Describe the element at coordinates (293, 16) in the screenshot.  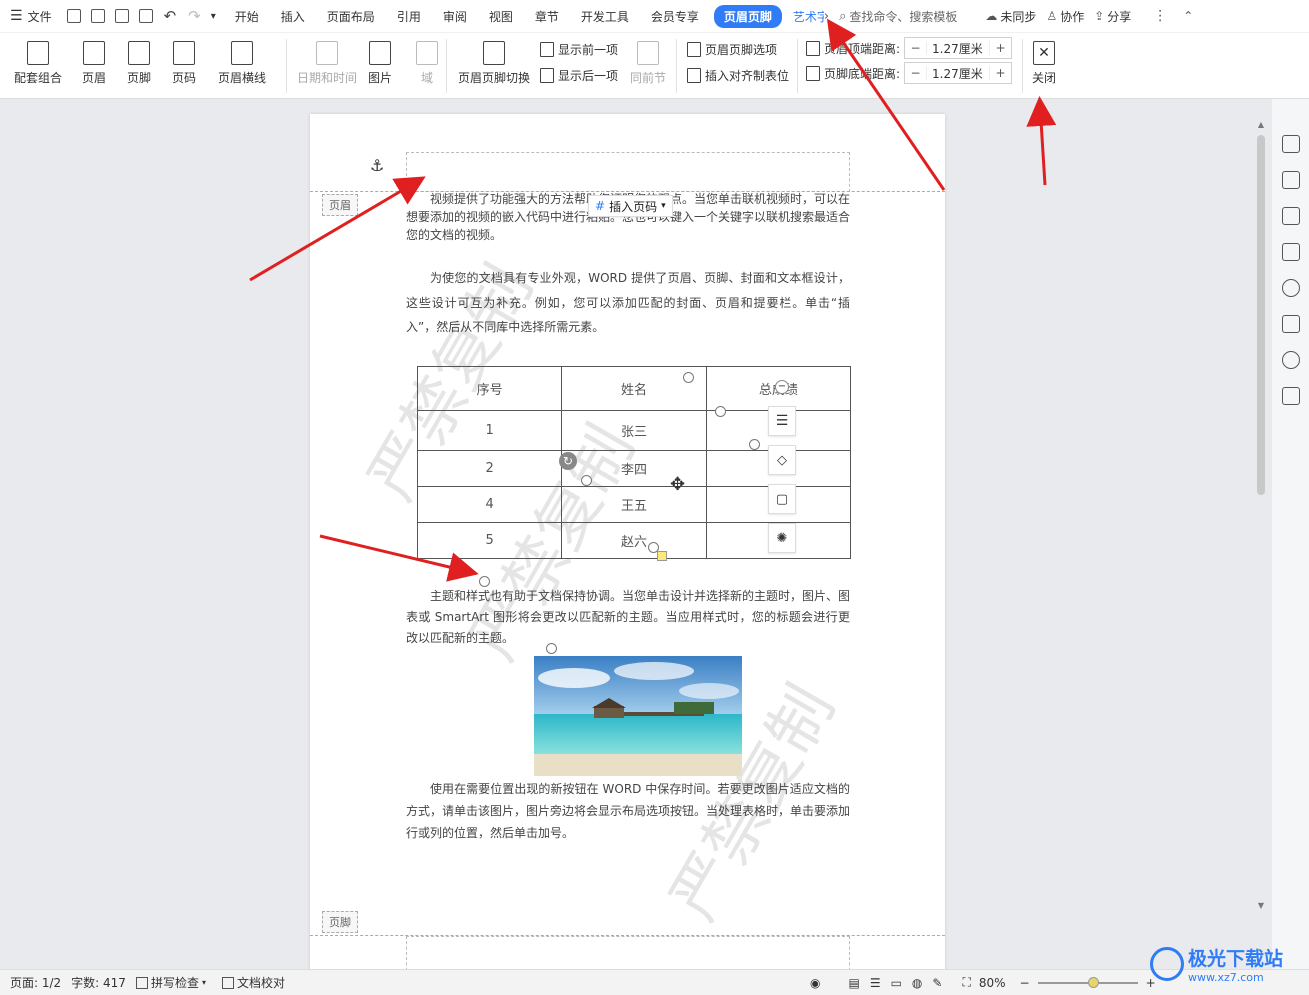
I see `tab-insert: 插入` at that location.